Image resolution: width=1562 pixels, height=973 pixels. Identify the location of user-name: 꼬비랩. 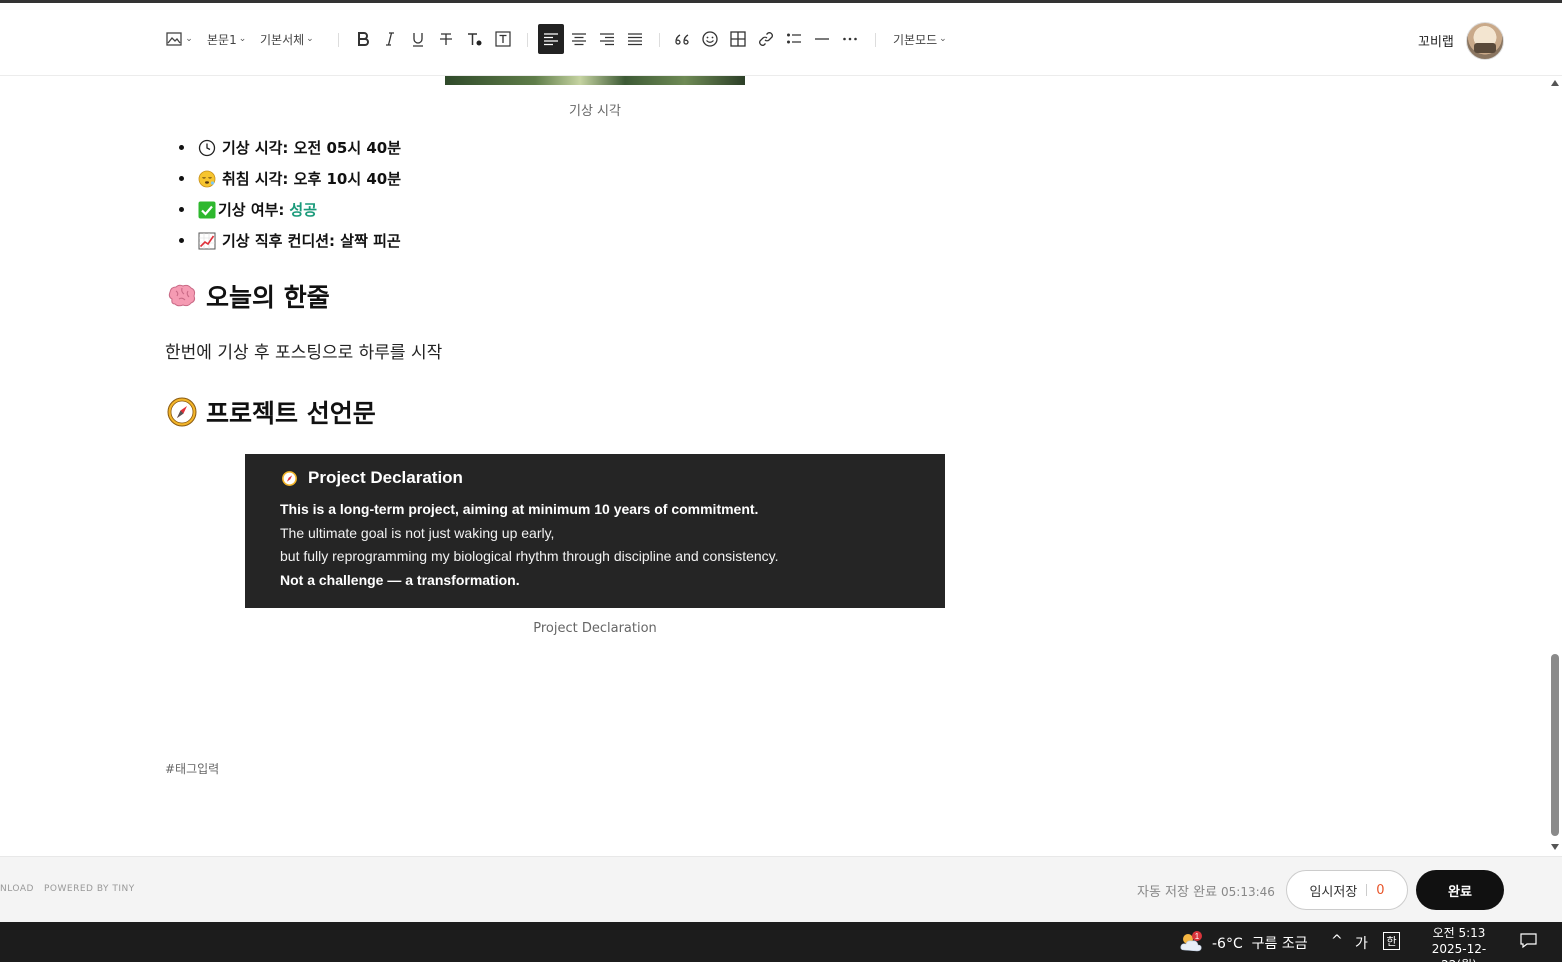
(1436, 40).